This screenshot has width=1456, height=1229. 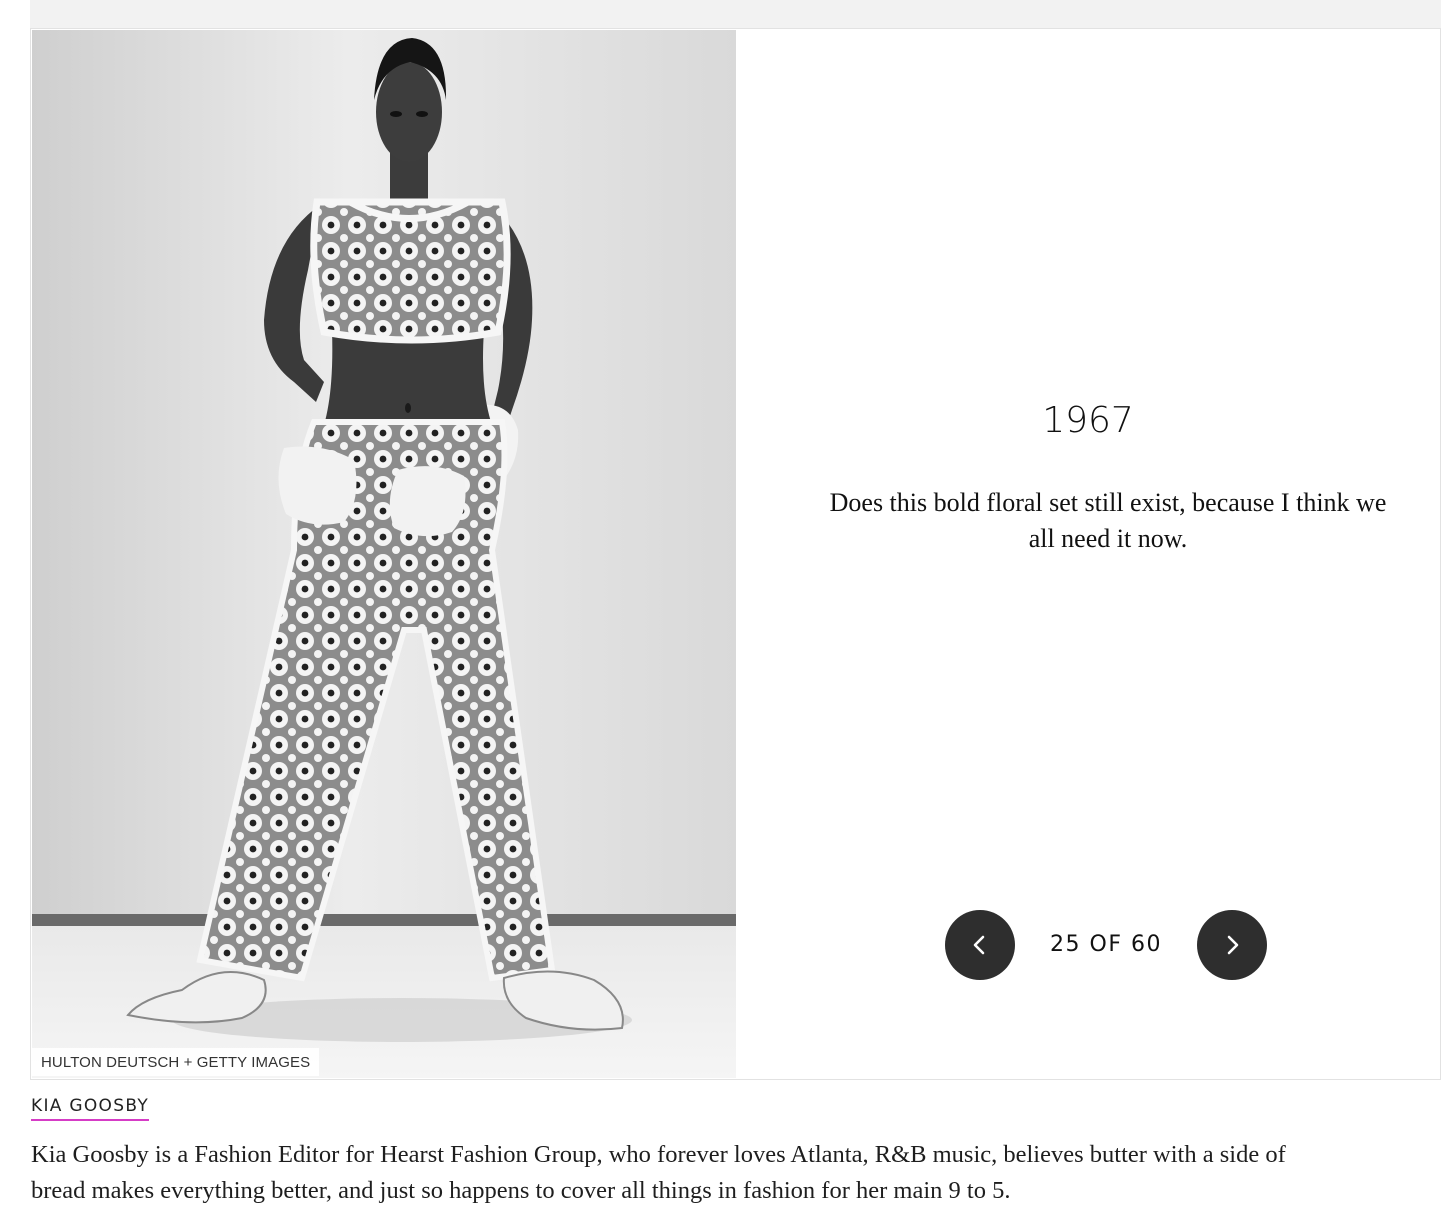 I want to click on chevron-right-icon, so click(x=1233, y=945).